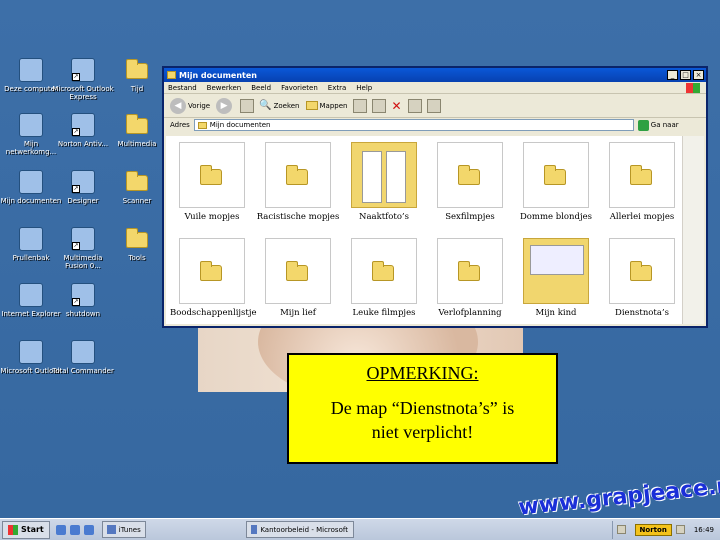  I want to click on close-button: ×, so click(698, 75).